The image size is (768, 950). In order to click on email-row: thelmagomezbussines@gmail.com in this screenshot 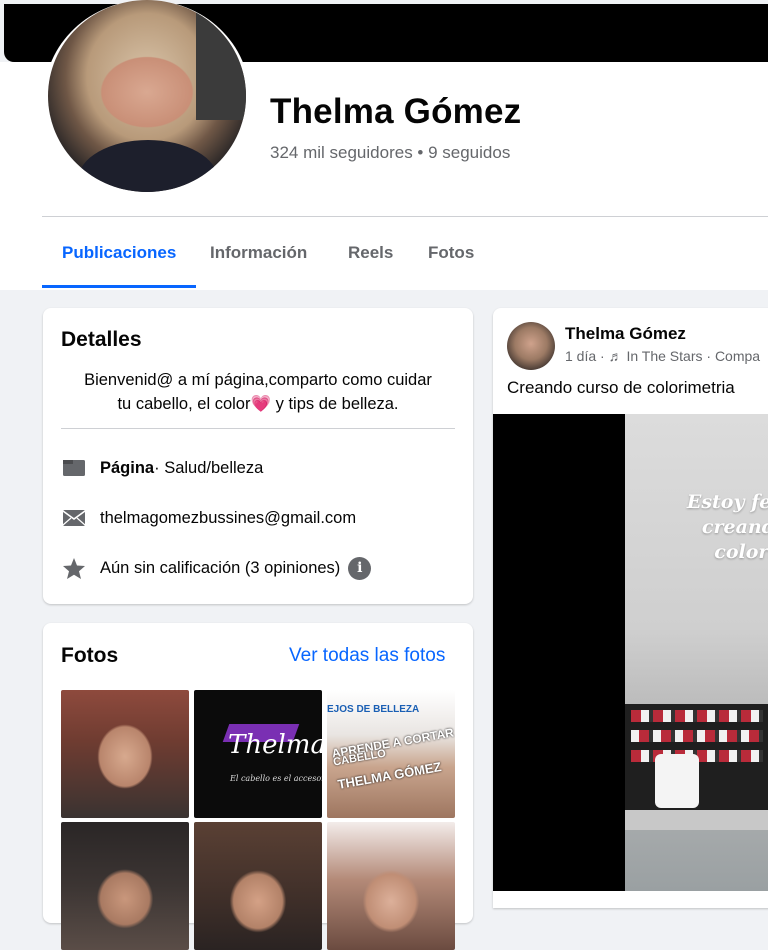, I will do `click(208, 518)`.